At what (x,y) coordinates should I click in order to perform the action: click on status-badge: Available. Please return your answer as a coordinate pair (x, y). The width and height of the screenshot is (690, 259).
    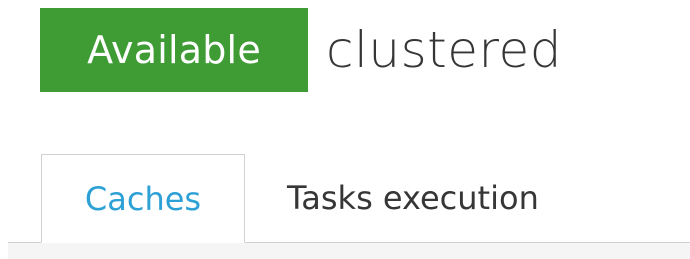
    Looking at the image, I should click on (174, 50).